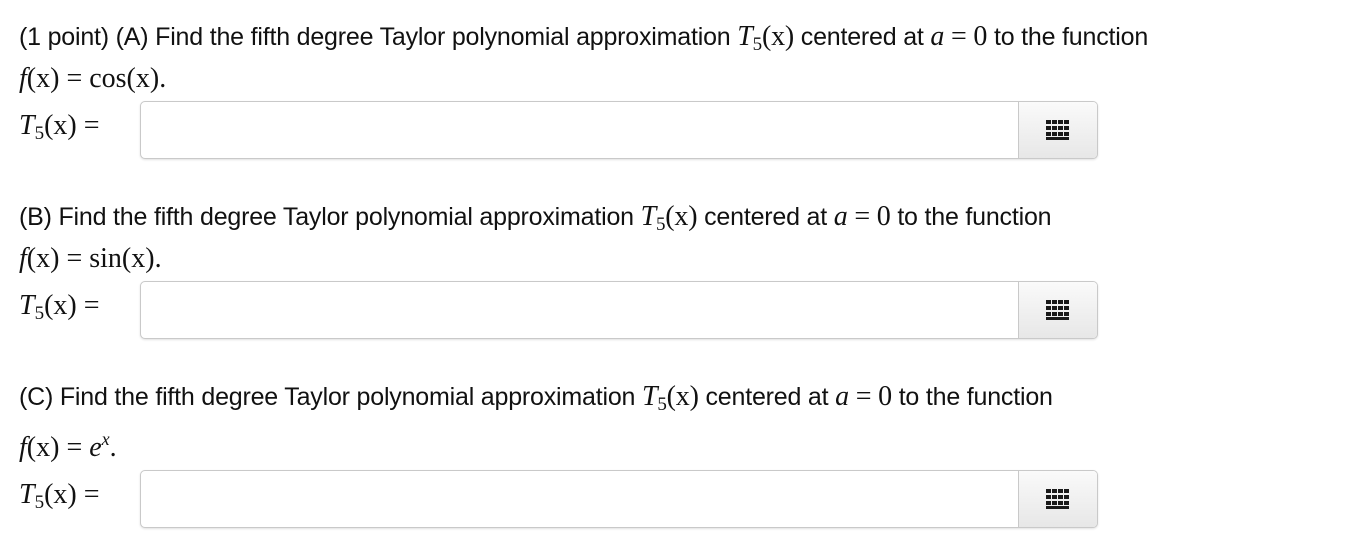 The height and width of the screenshot is (546, 1372). I want to click on problem-c-function: f(x) = ex., so click(689, 445).